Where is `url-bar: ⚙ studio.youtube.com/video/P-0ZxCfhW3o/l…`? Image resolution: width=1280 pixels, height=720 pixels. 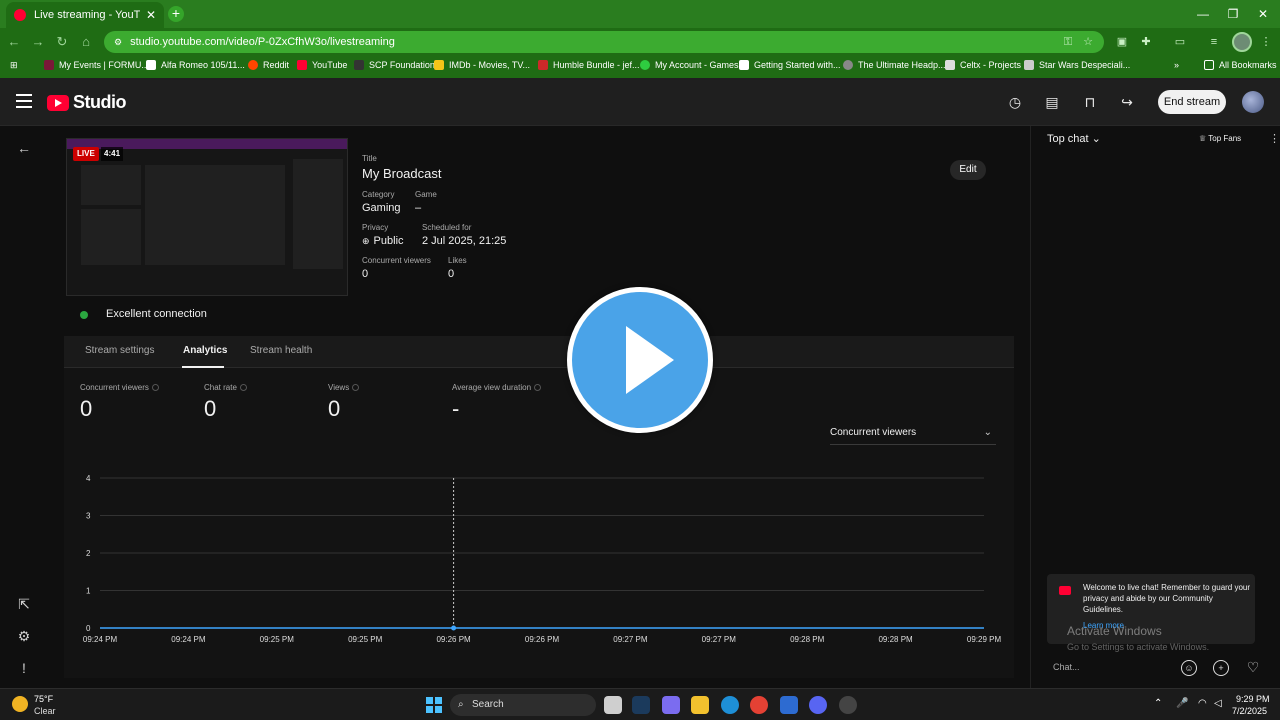 url-bar: ⚙ studio.youtube.com/video/P-0ZxCfhW3o/l… is located at coordinates (604, 42).